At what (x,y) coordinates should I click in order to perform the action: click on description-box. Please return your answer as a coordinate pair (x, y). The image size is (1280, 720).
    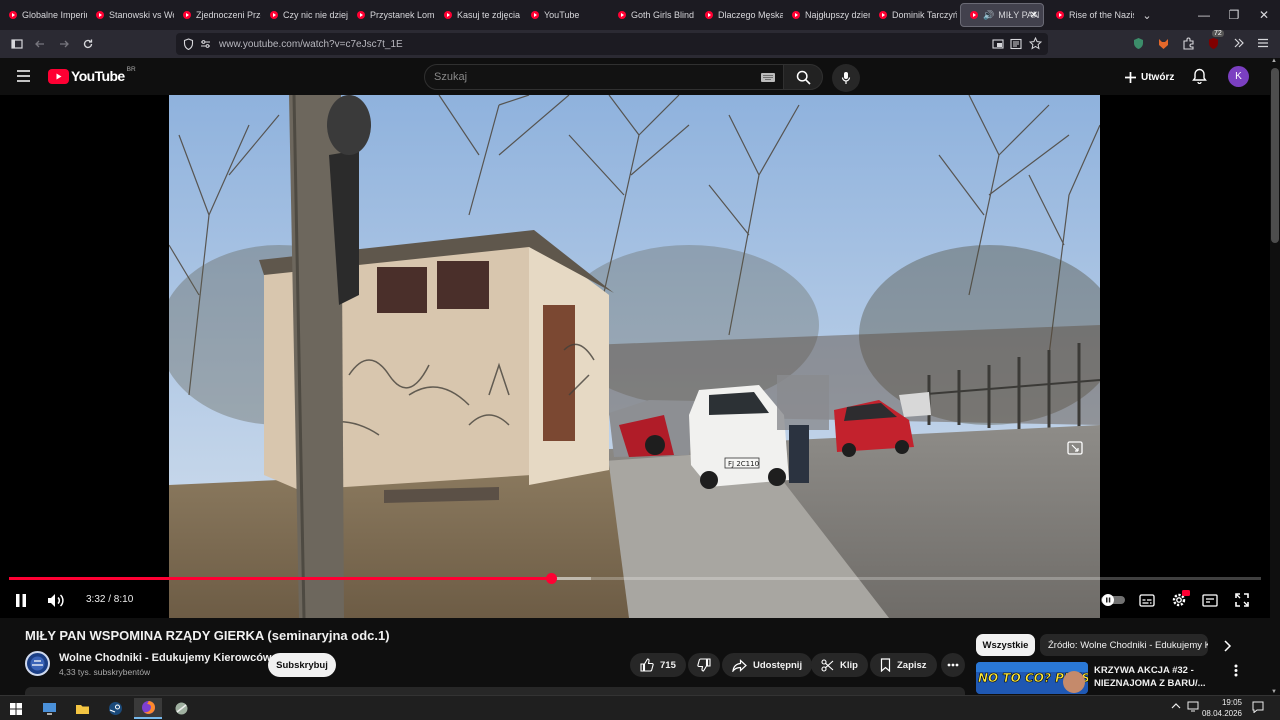
    Looking at the image, I should click on (495, 691).